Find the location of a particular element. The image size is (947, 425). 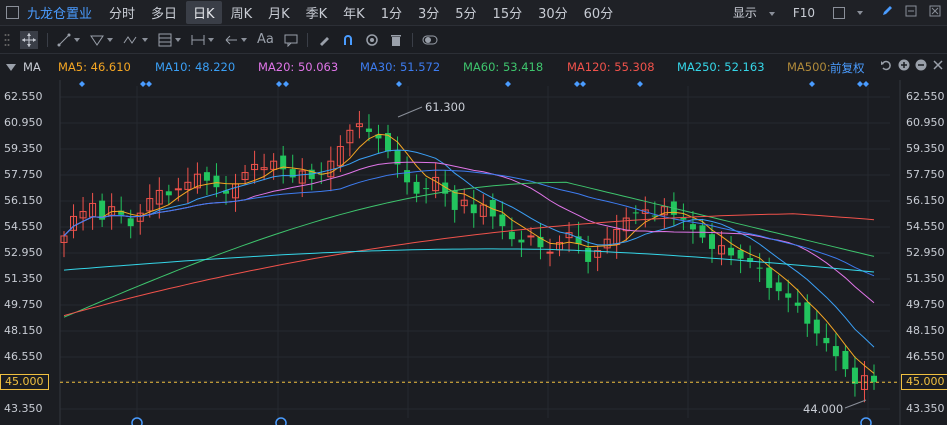

toggle-icon is located at coordinates (430, 40).